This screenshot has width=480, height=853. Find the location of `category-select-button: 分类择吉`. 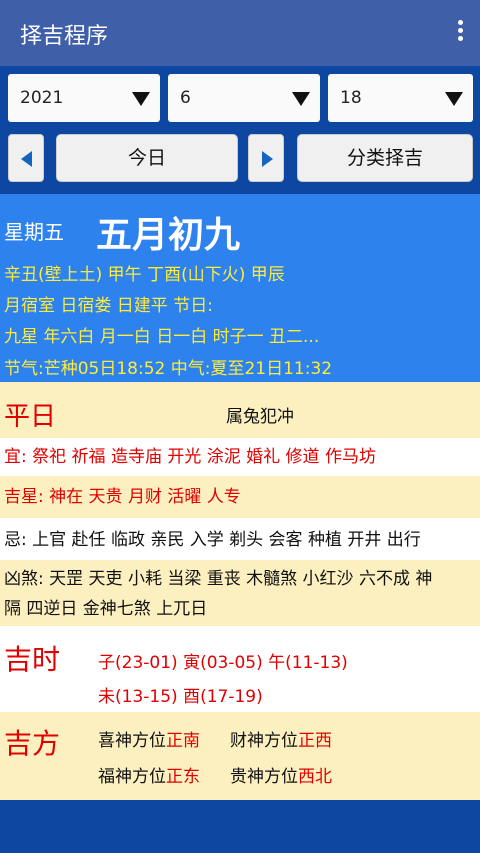

category-select-button: 分类择吉 is located at coordinates (385, 158).